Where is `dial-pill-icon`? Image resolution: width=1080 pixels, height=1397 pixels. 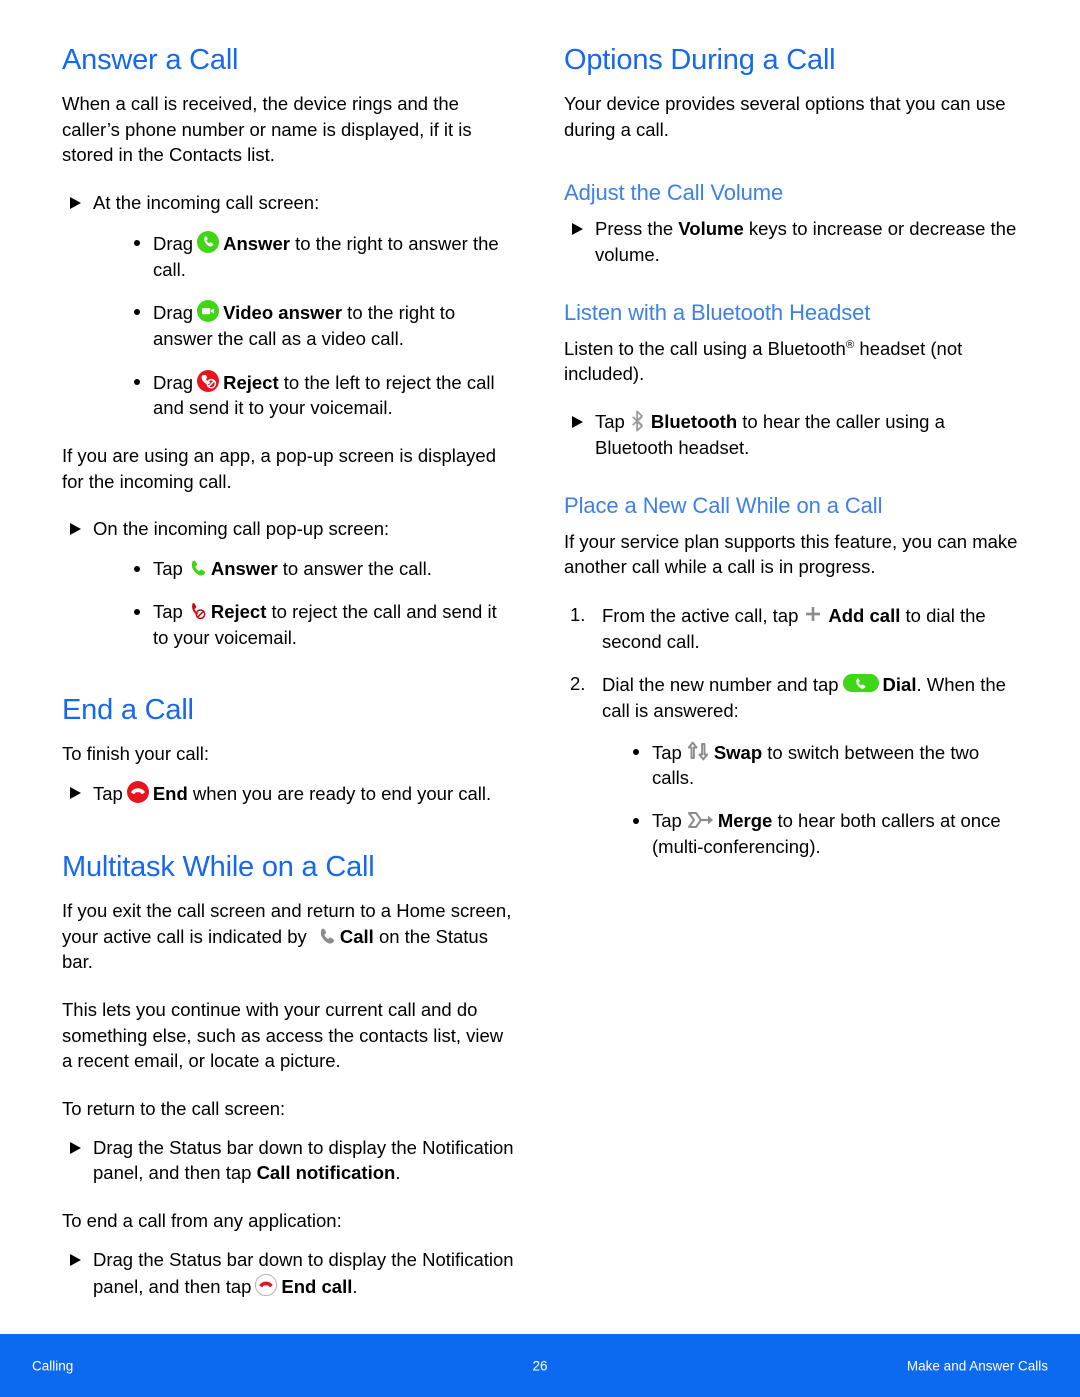 dial-pill-icon is located at coordinates (861, 683).